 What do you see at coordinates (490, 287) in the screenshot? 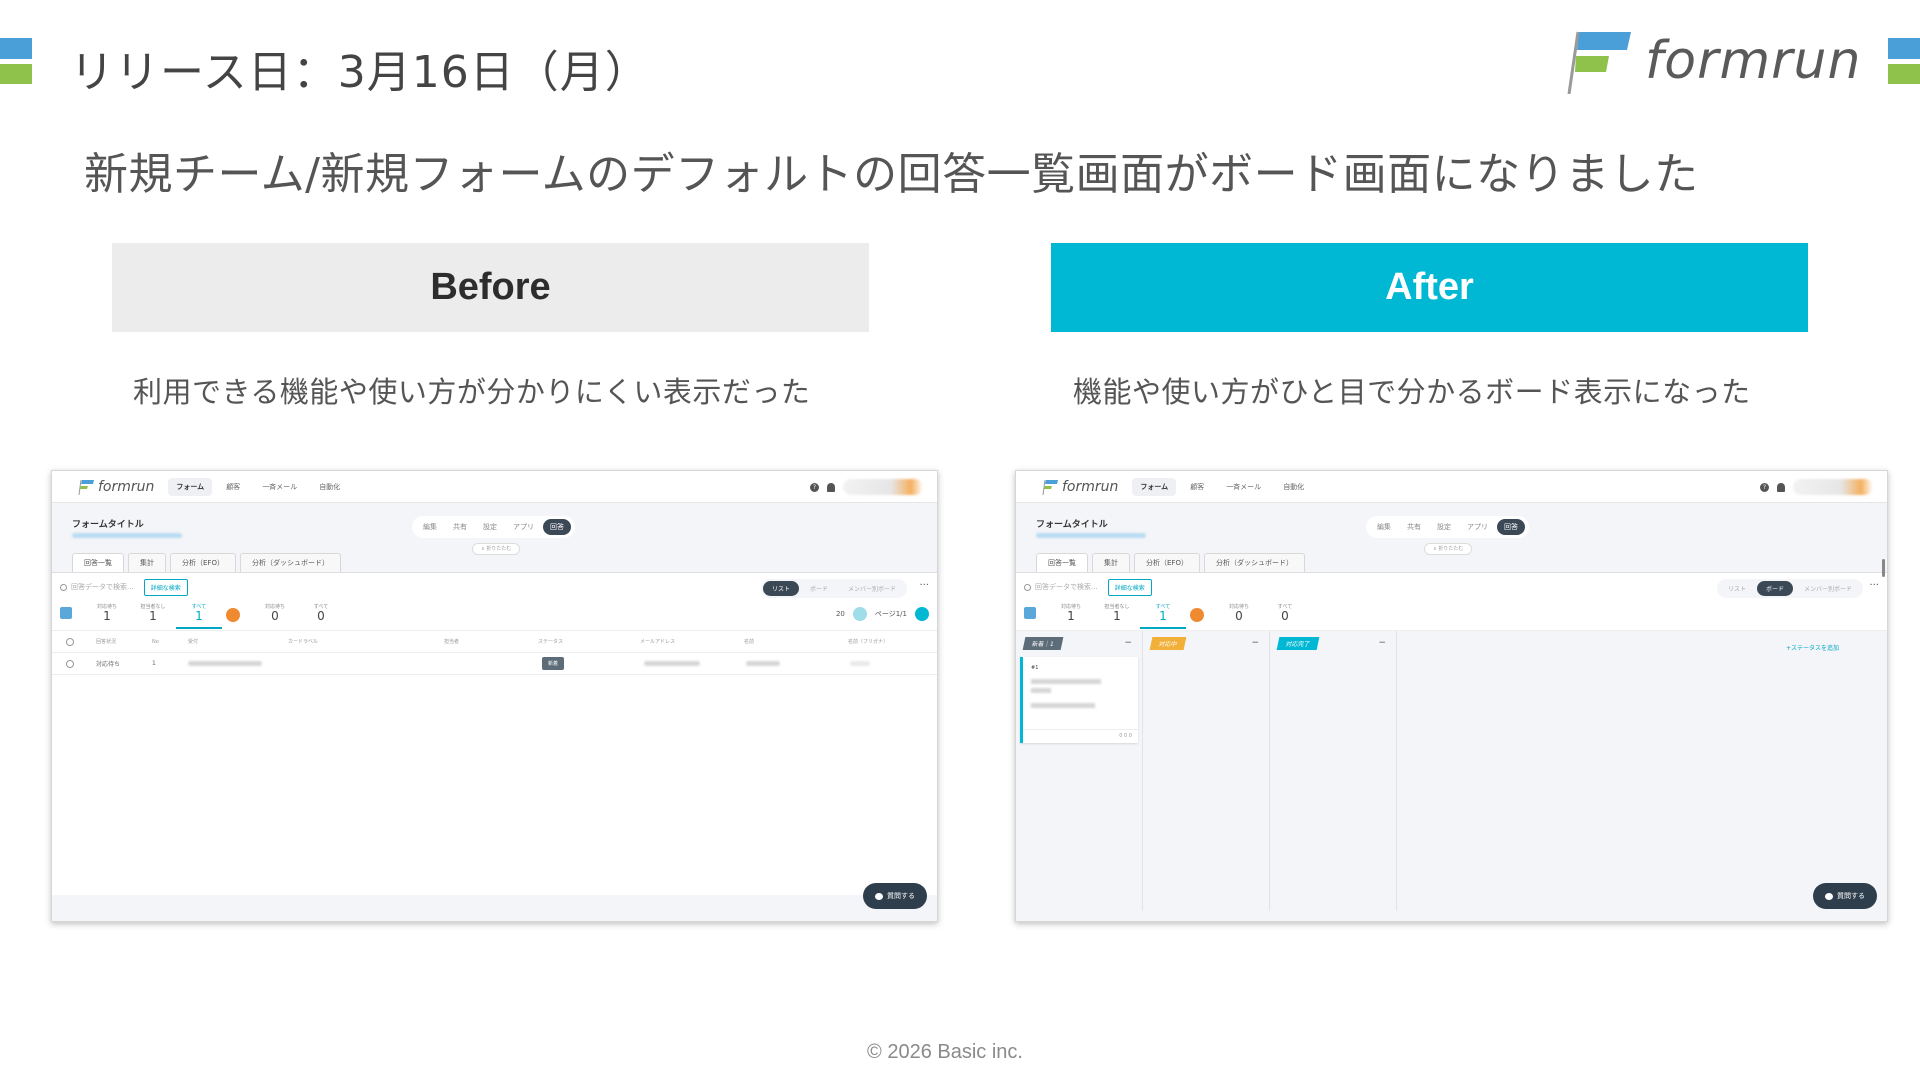
I see `before-banner: Before` at bounding box center [490, 287].